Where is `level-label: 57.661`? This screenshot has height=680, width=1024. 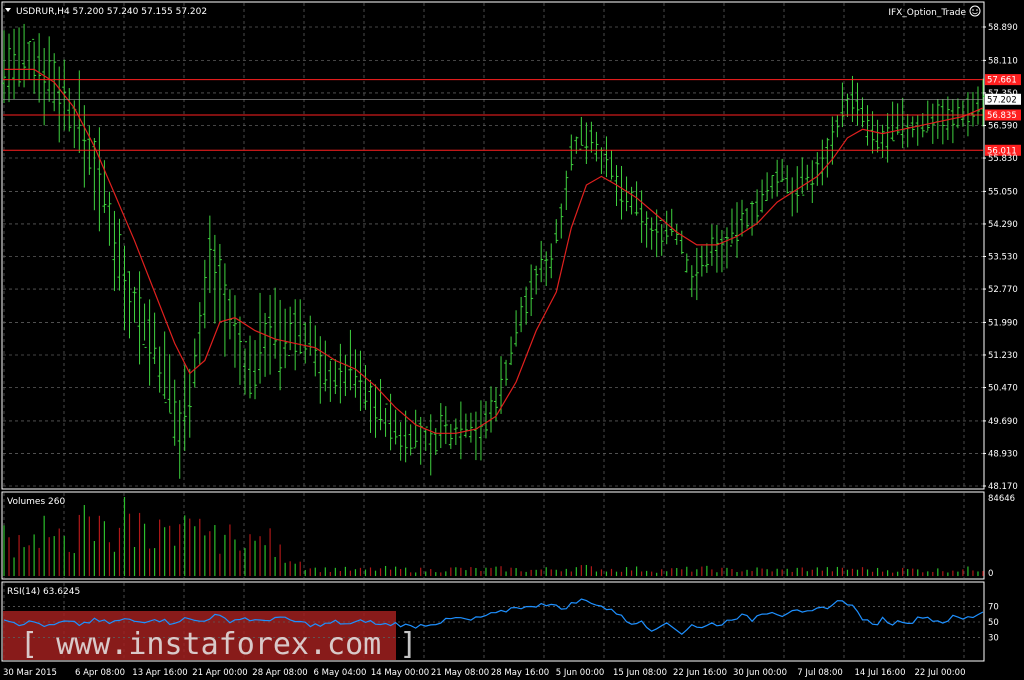 level-label: 57.661 is located at coordinates (1002, 81).